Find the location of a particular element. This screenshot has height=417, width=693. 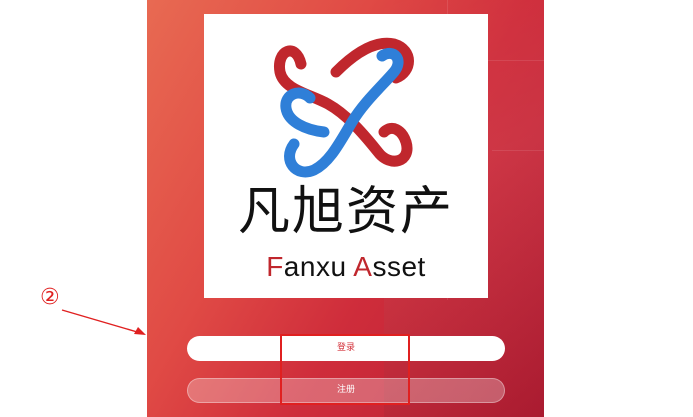

annotation-marker: ② is located at coordinates (50, 297).